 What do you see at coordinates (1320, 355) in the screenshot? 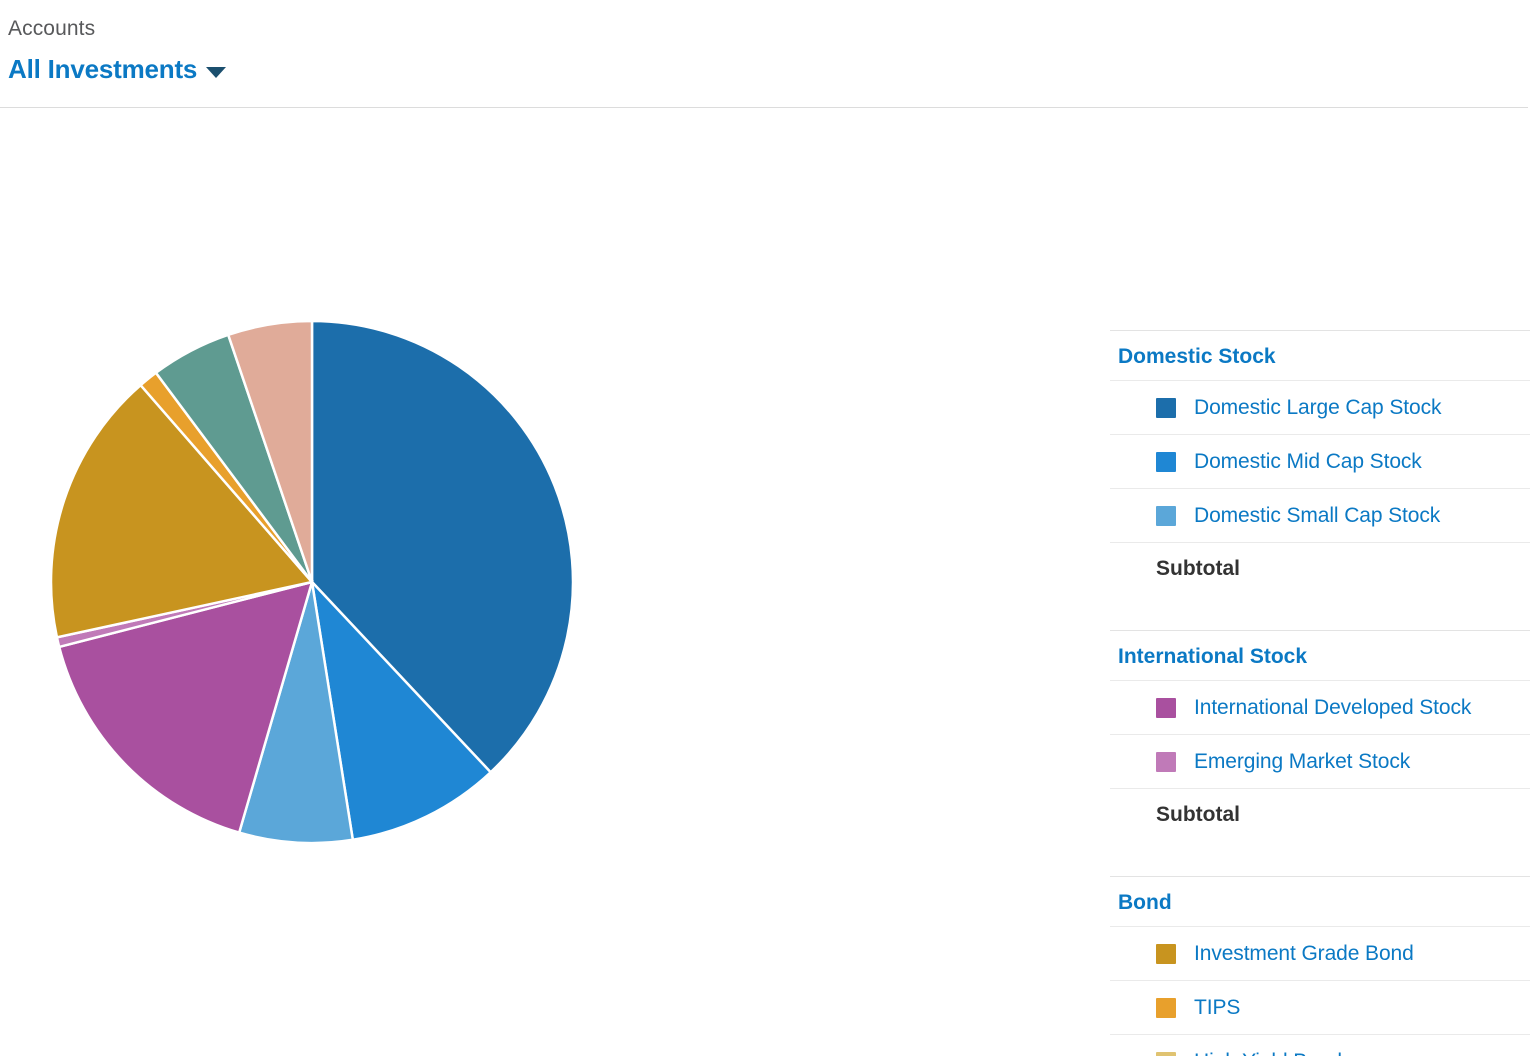
I see `legend-group-title-domestic-stock: Domestic Stock` at bounding box center [1320, 355].